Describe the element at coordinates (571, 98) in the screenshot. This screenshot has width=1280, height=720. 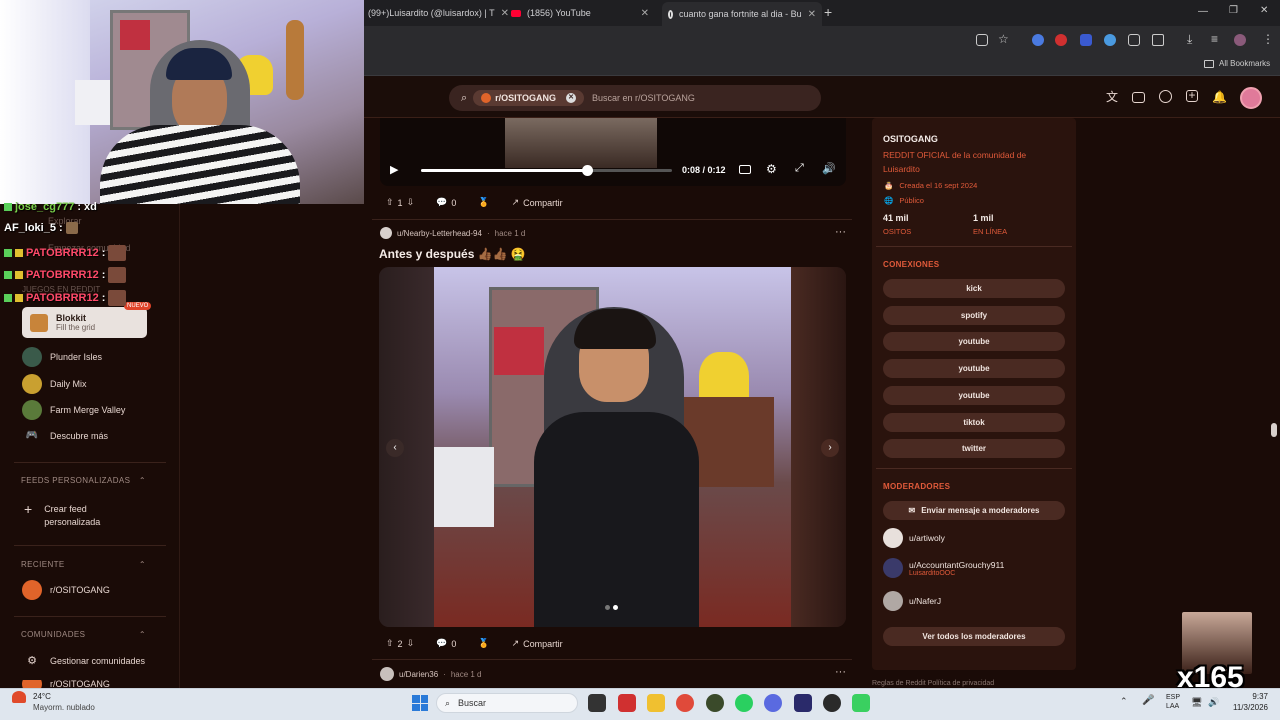
I see `clear-chip-icon: ✕` at that location.